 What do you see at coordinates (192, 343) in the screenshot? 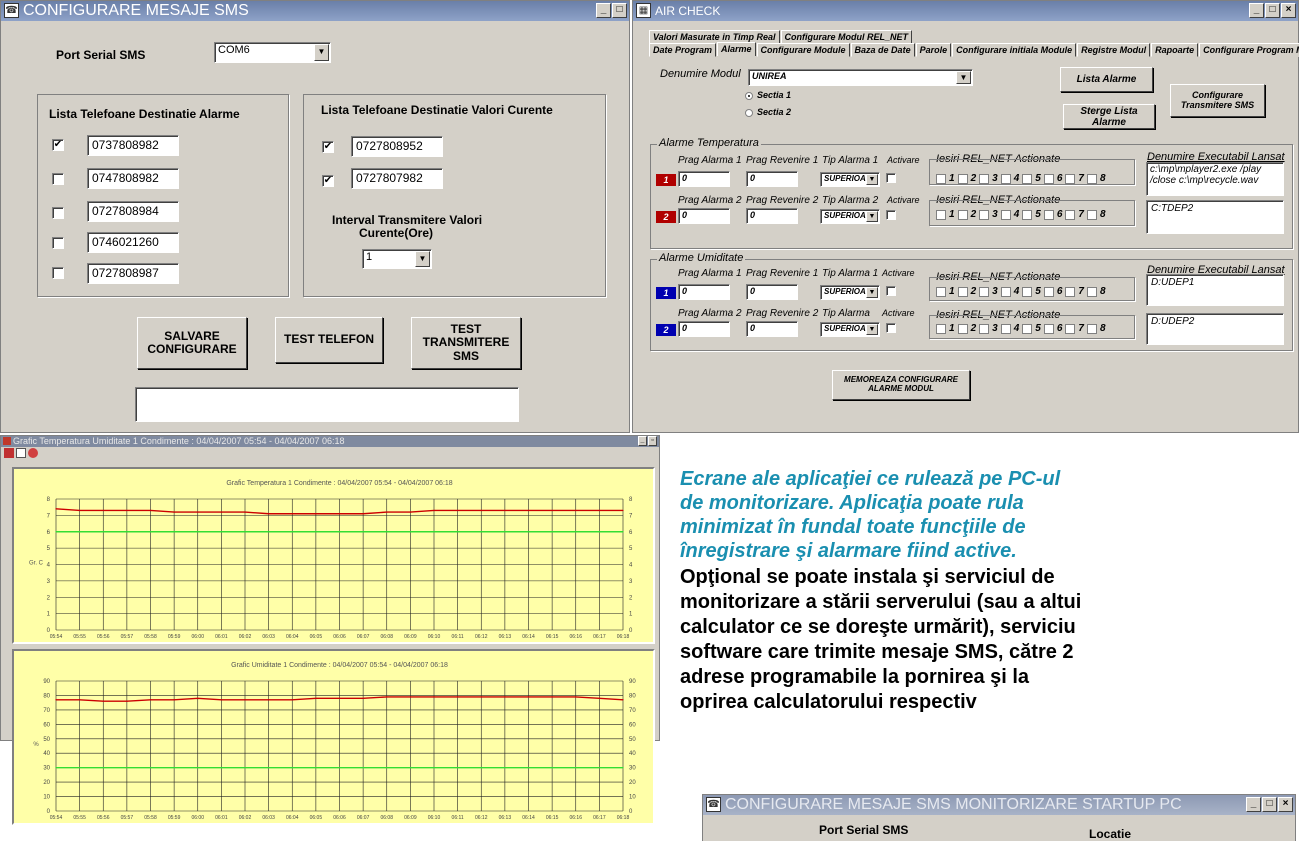
I see `save-config-button: SALVARE CONFIGURARE` at bounding box center [192, 343].